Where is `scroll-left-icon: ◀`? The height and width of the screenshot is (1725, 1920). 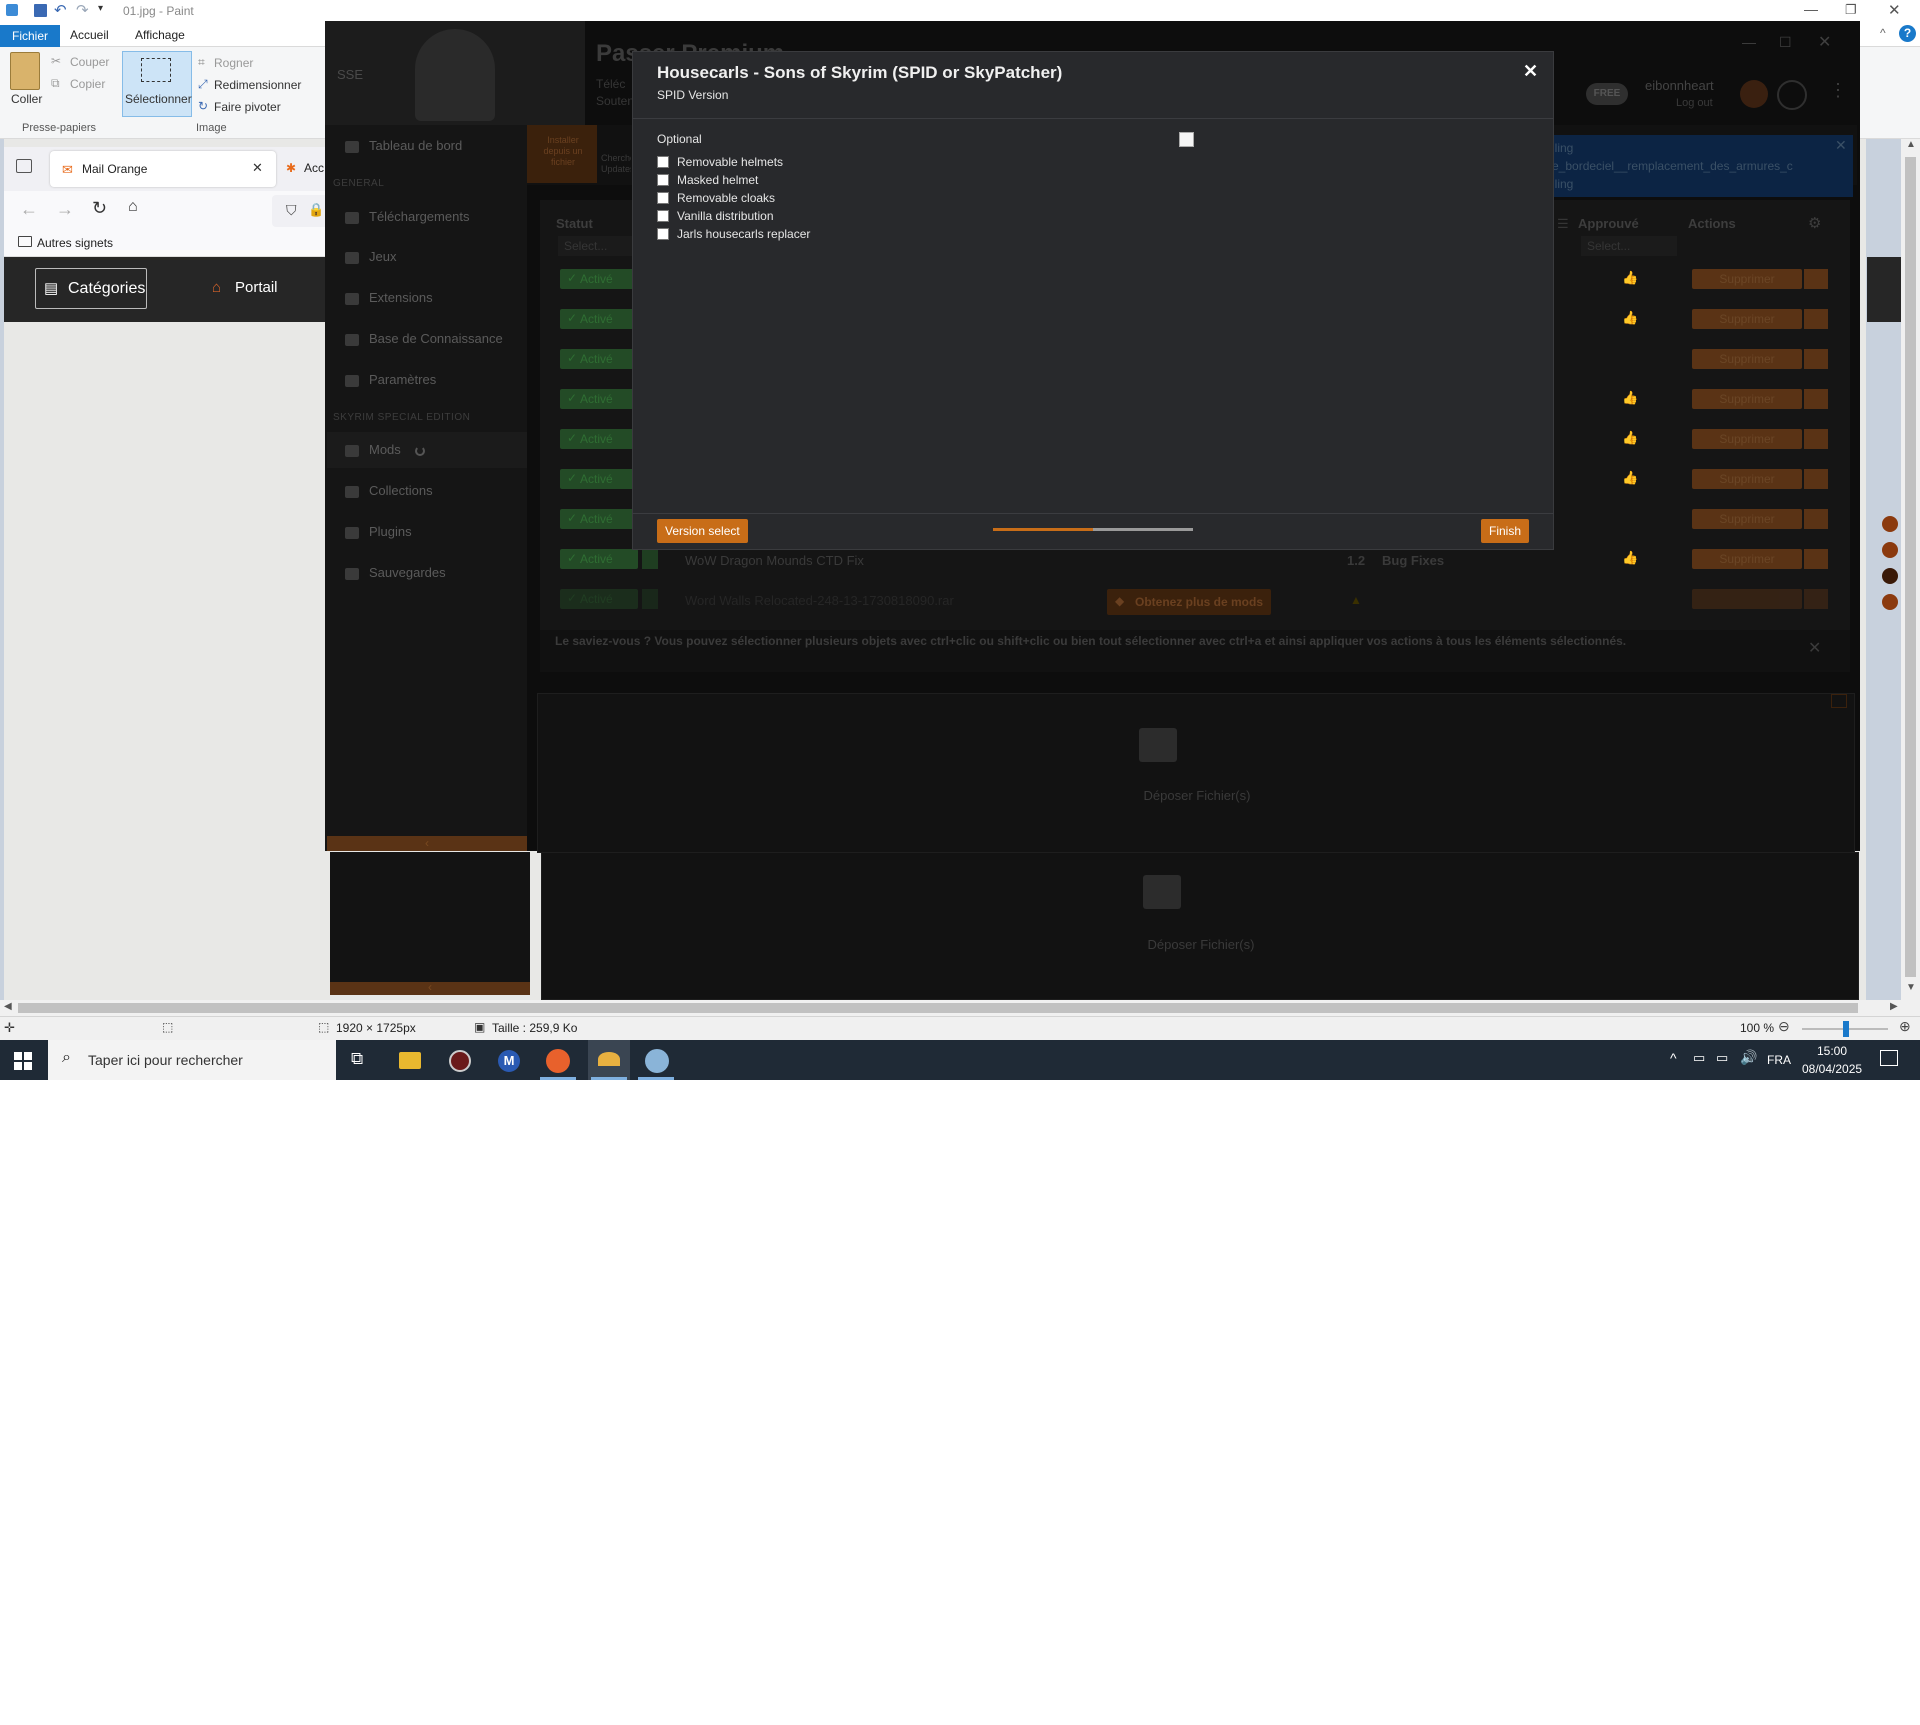 scroll-left-icon: ◀ is located at coordinates (8, 1006).